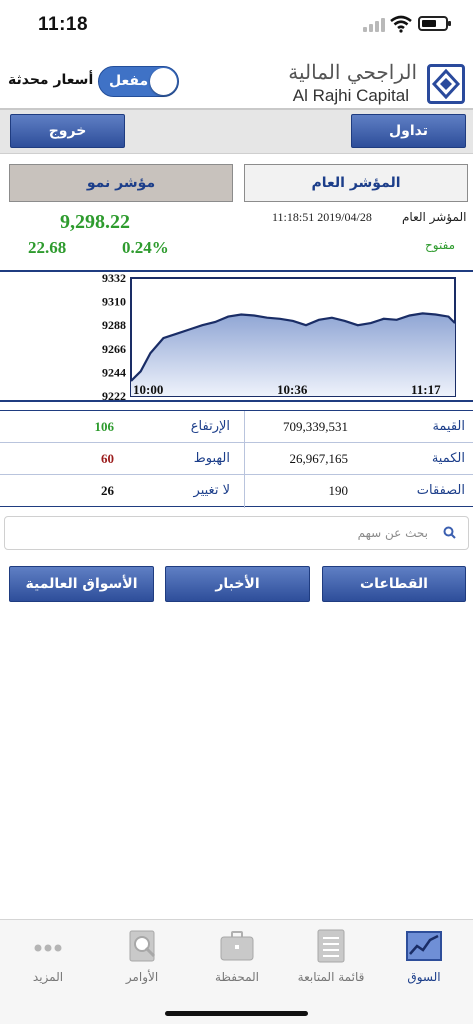 Image resolution: width=473 pixels, height=1024 pixels. Describe the element at coordinates (440, 245) in the screenshot. I see `market-status: مفتوح` at that location.